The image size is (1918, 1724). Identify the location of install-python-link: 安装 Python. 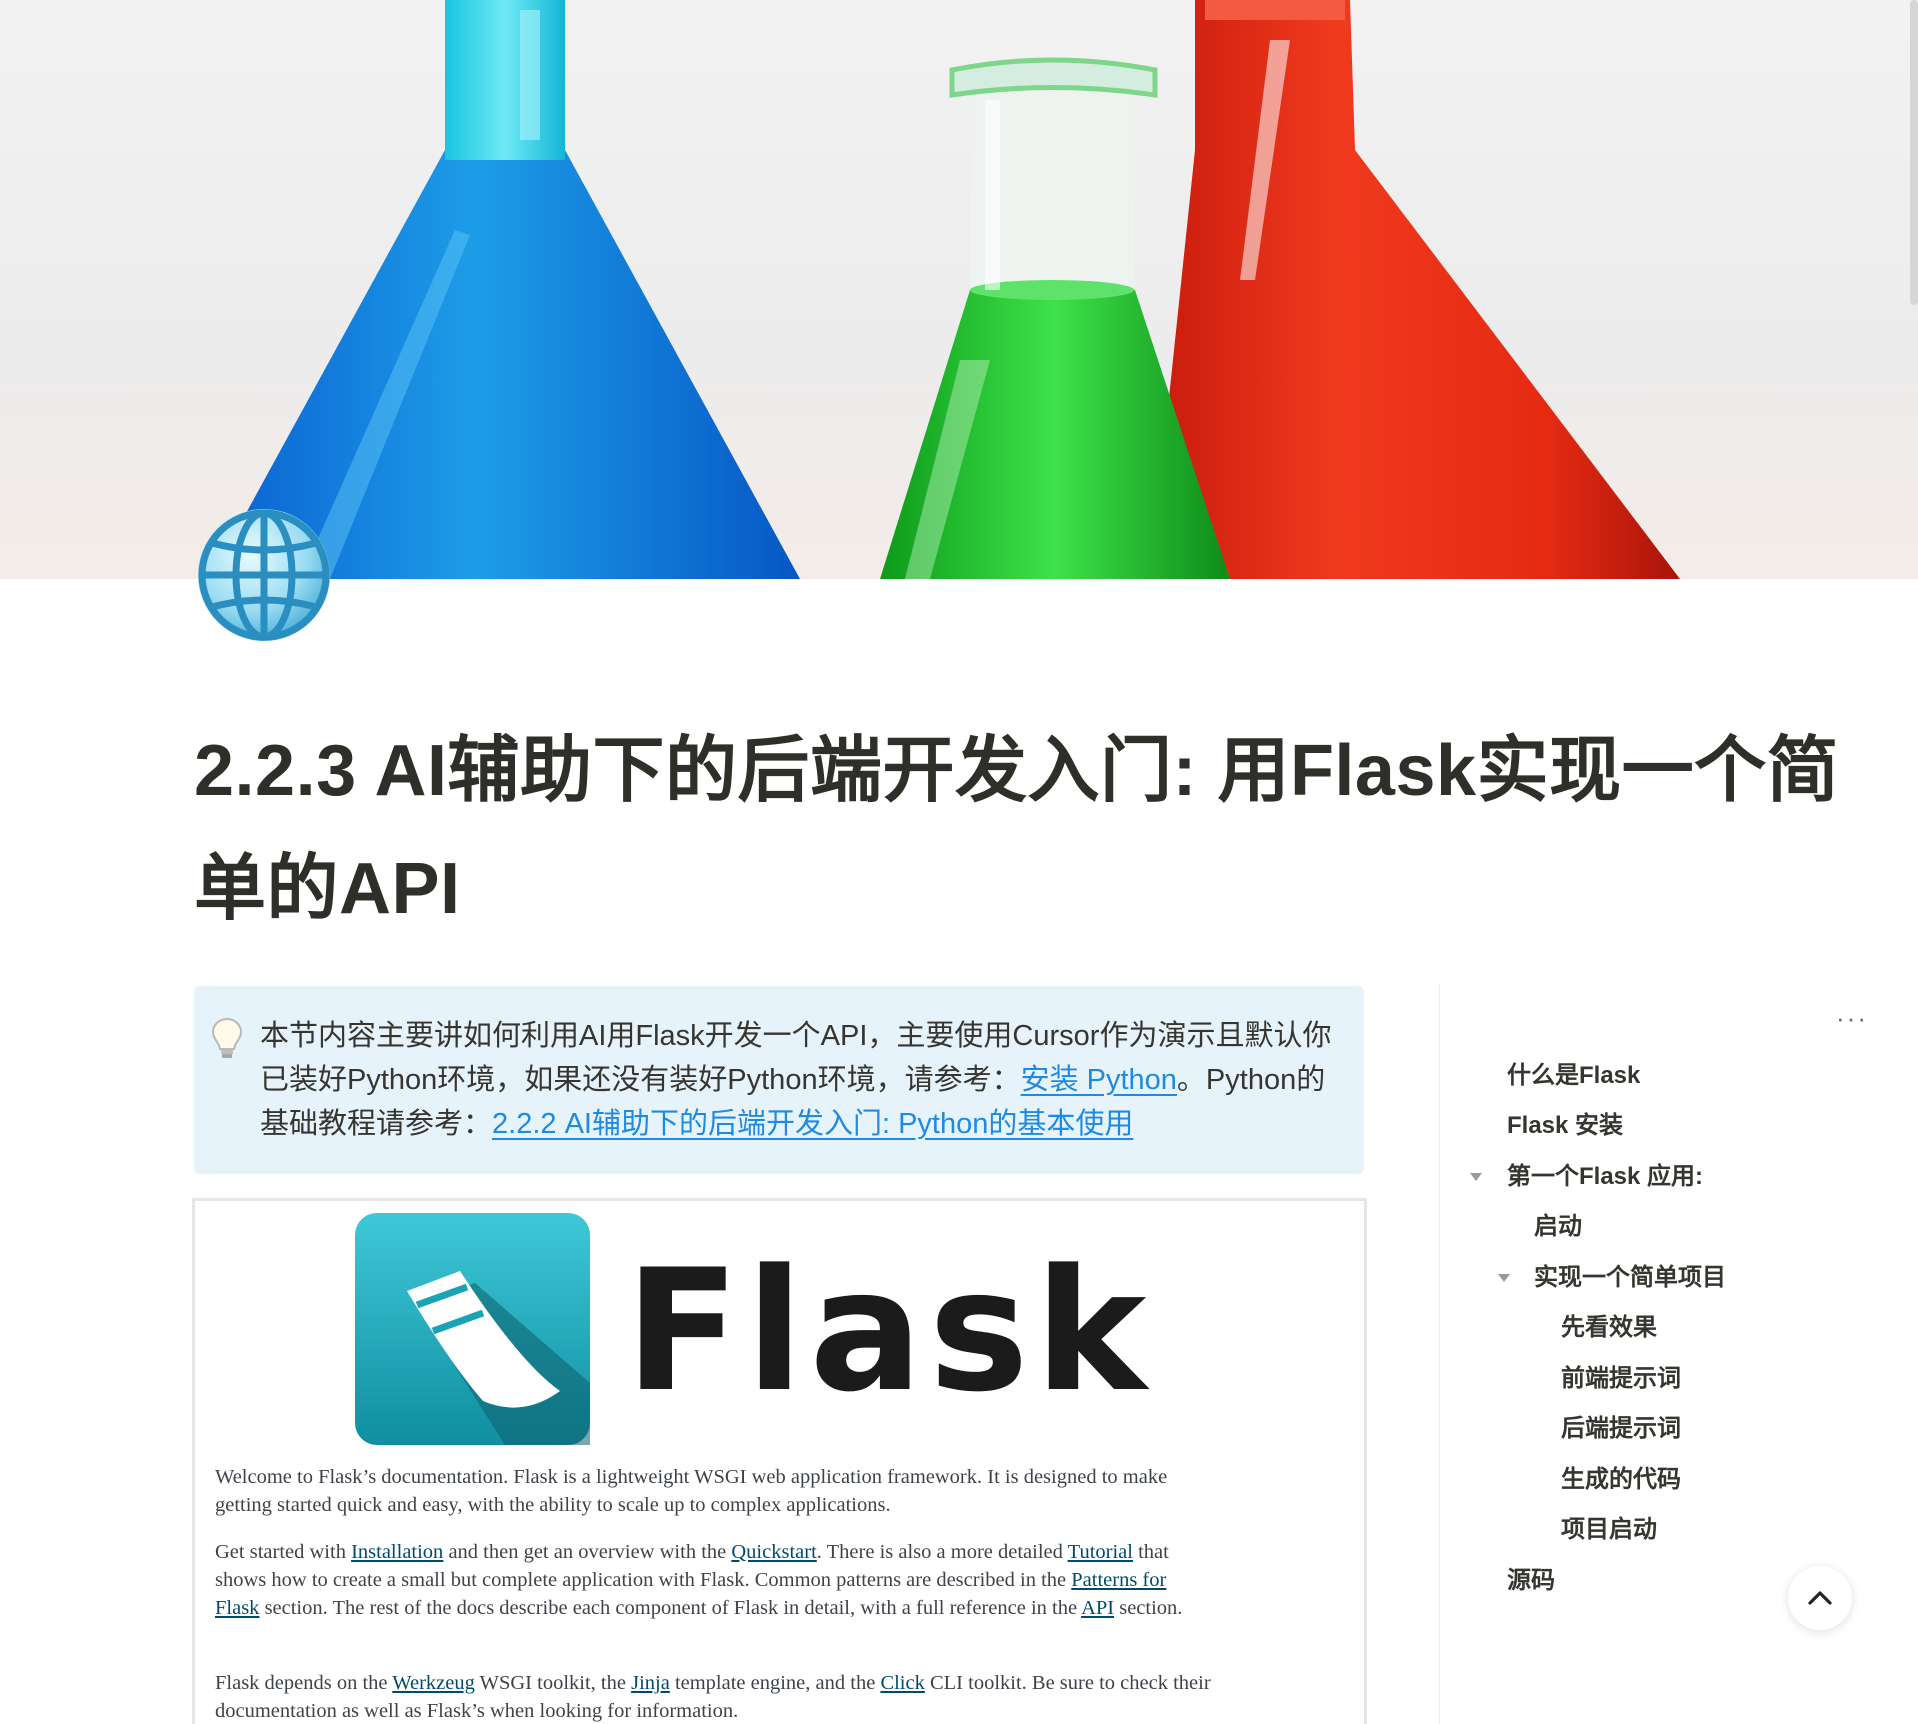
(1099, 1080).